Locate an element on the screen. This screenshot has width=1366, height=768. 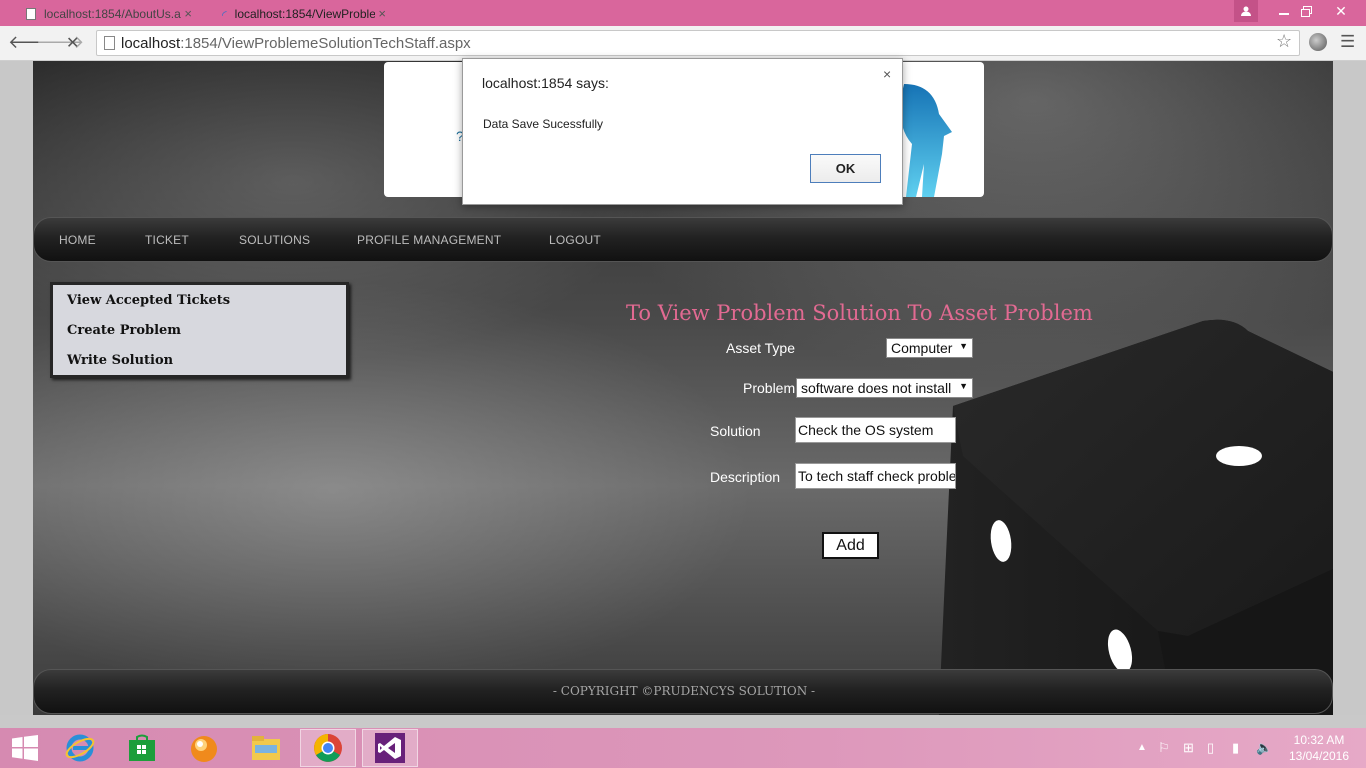
extension-icon is located at coordinates (1318, 42).